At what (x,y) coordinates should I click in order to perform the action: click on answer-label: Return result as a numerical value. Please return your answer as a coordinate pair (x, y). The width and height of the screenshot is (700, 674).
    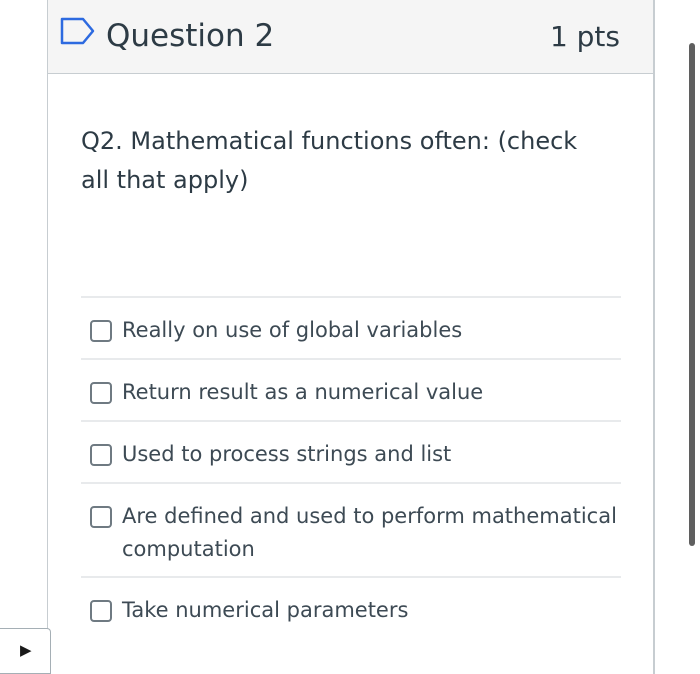
    Looking at the image, I should click on (303, 392).